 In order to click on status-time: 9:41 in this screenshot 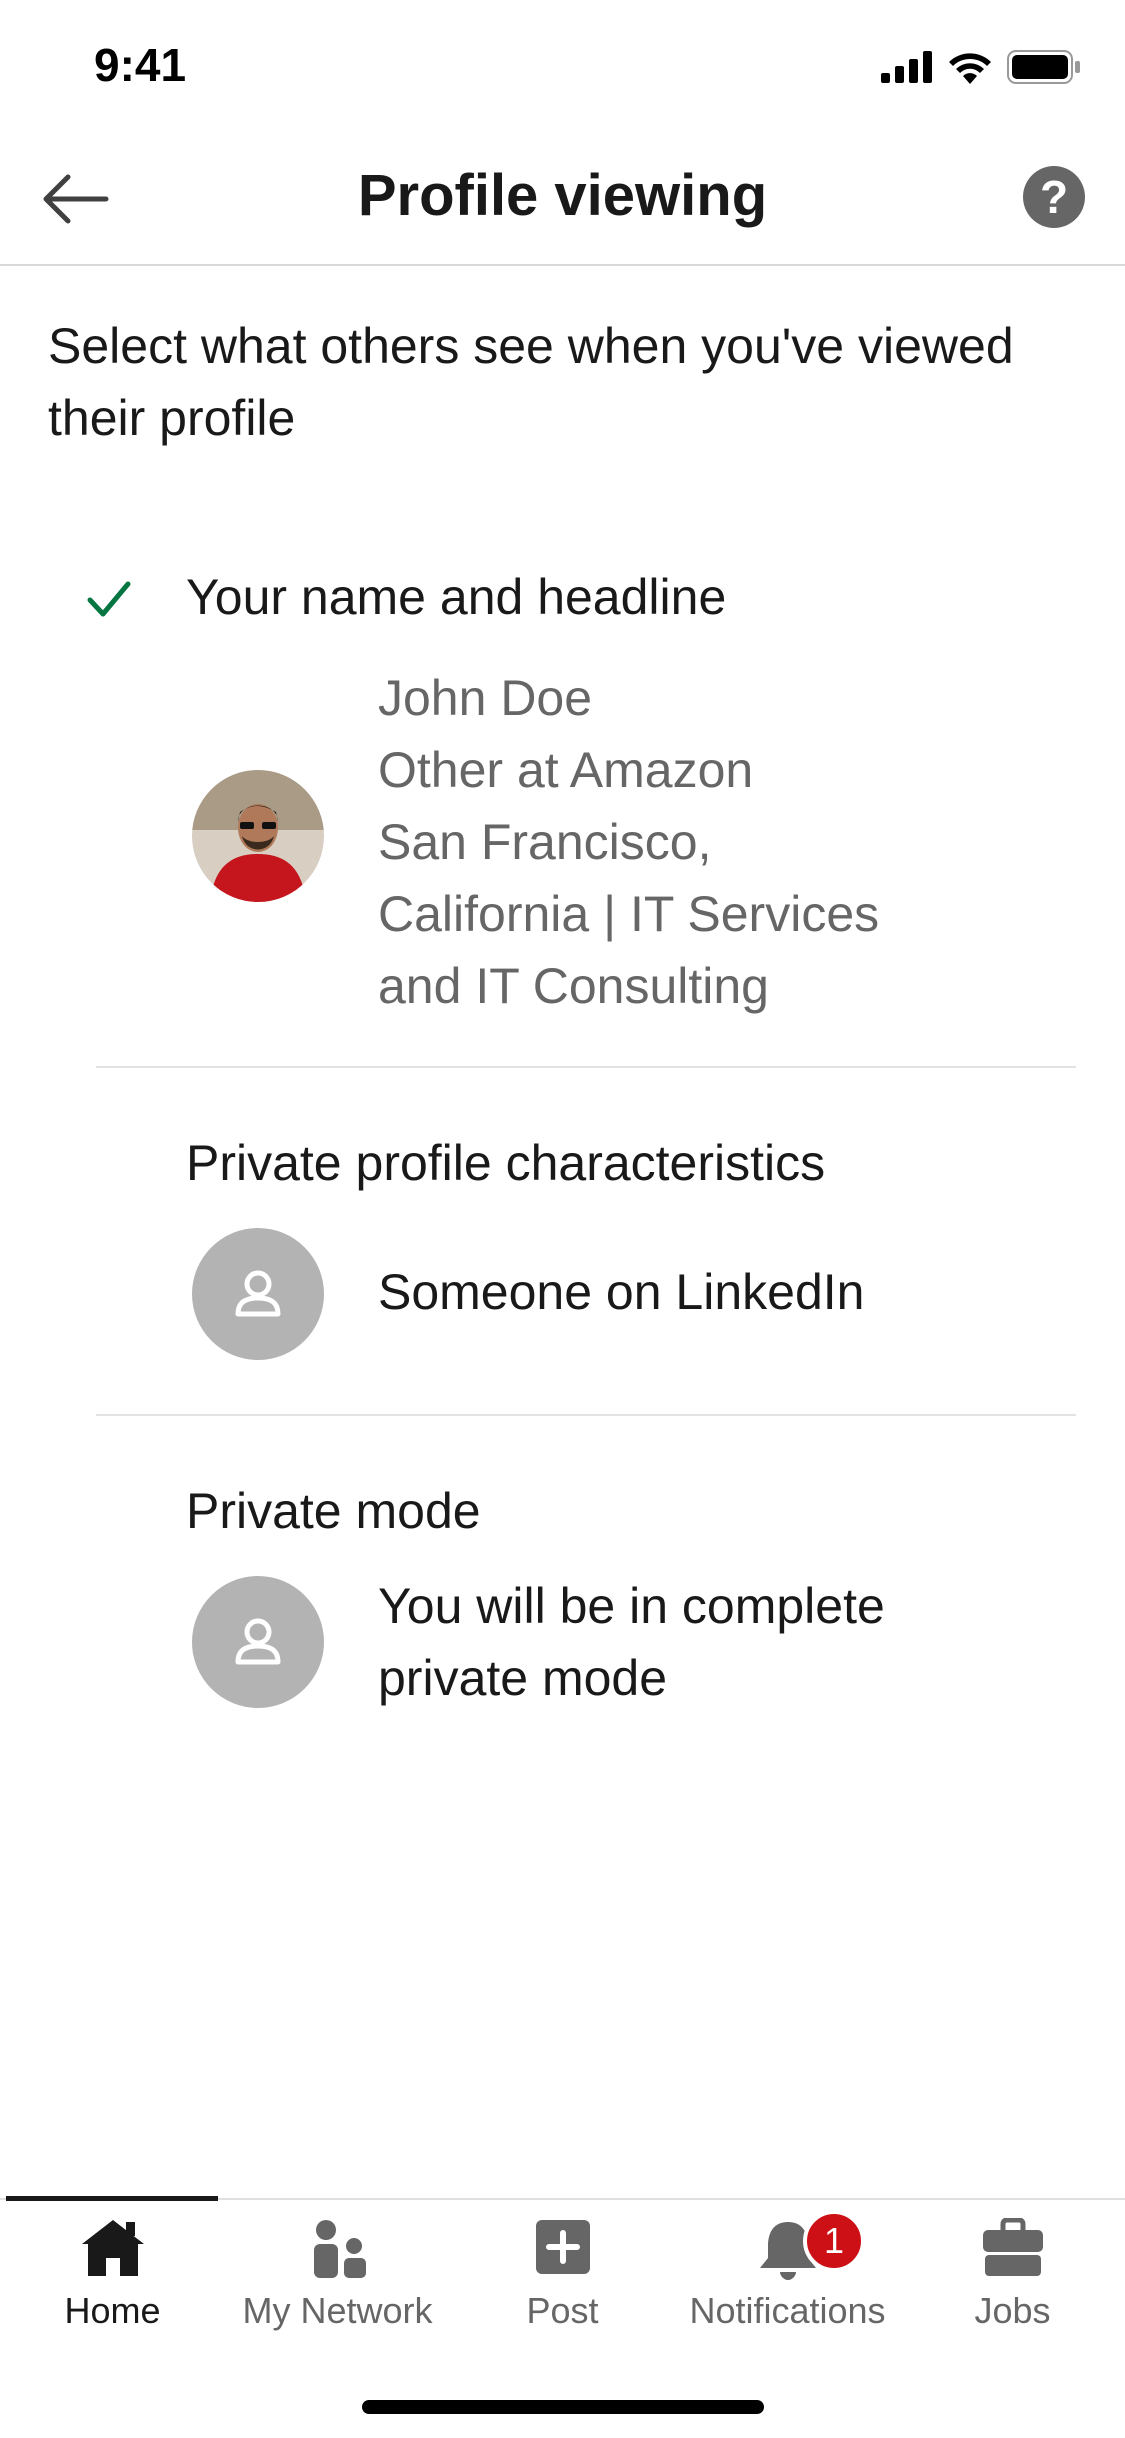, I will do `click(140, 65)`.